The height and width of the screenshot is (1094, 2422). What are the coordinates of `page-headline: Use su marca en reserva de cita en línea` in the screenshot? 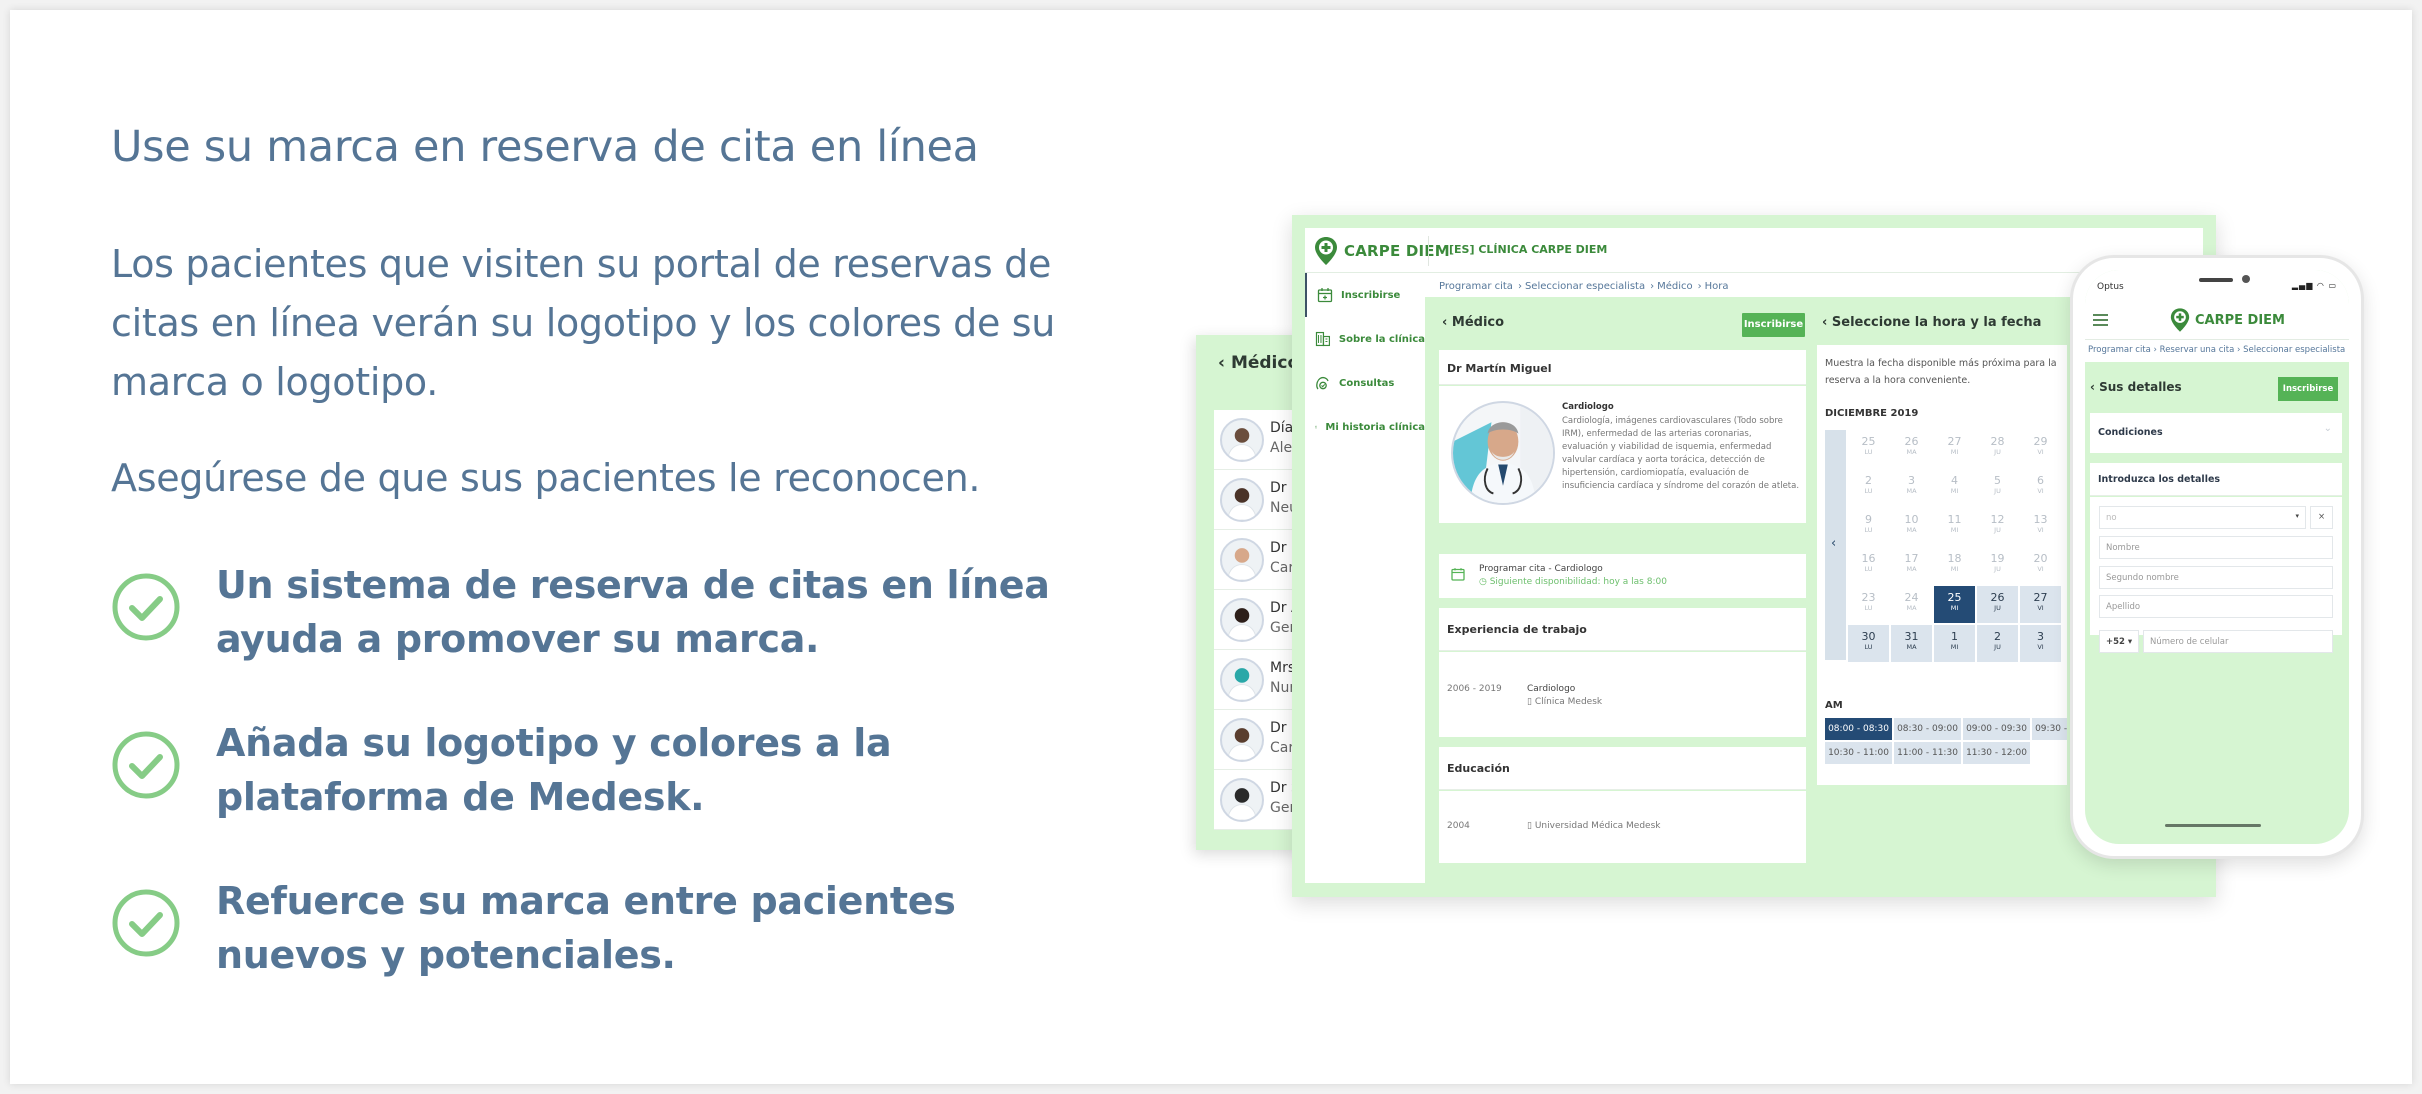 It's located at (545, 147).